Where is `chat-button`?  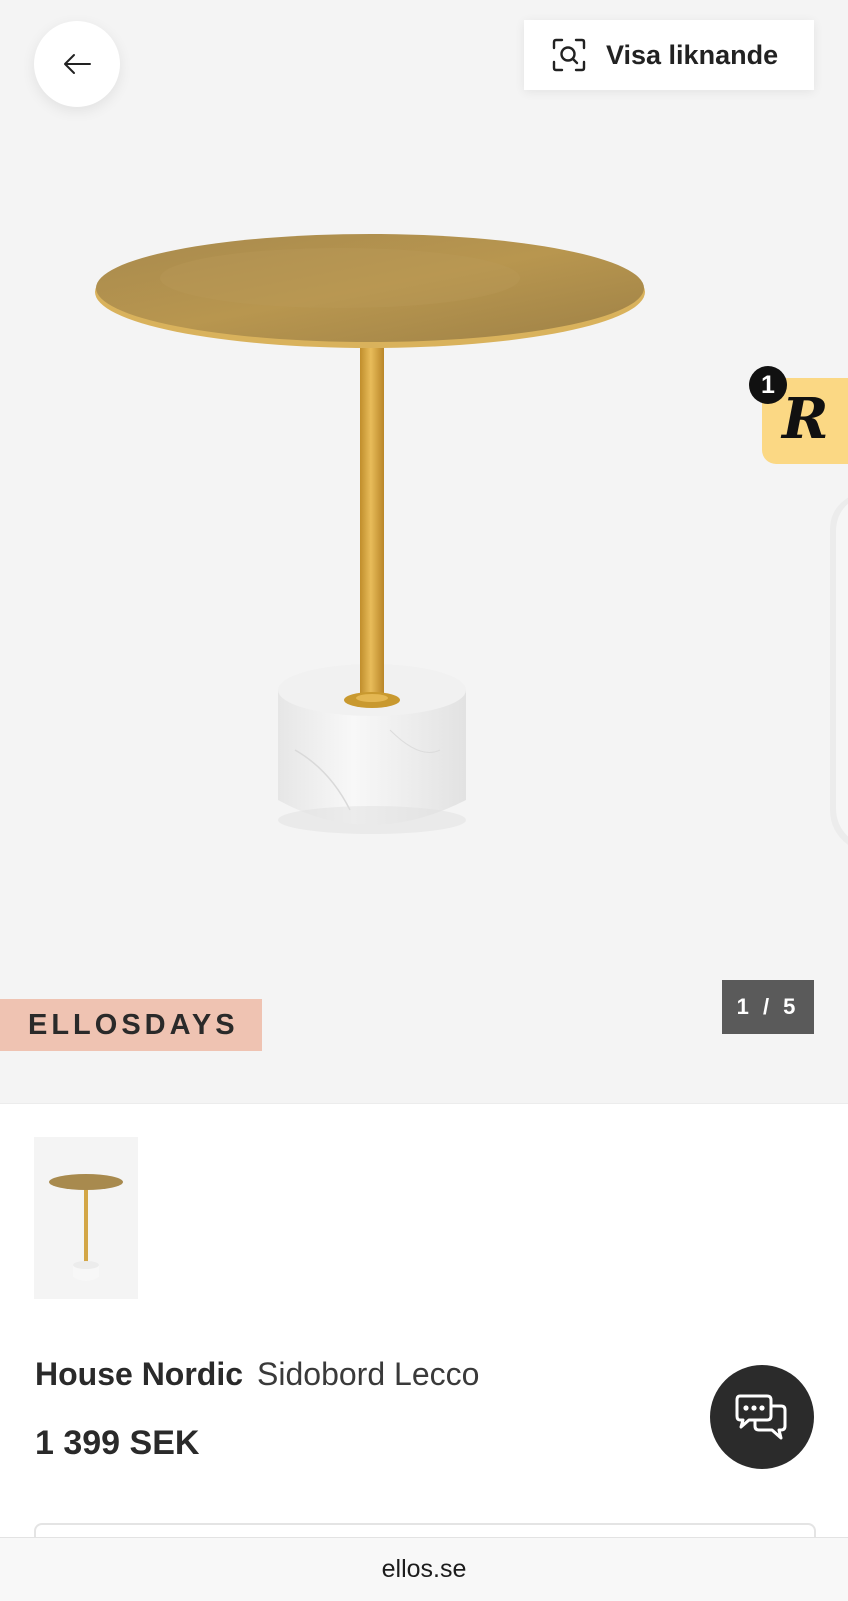 chat-button is located at coordinates (762, 1417).